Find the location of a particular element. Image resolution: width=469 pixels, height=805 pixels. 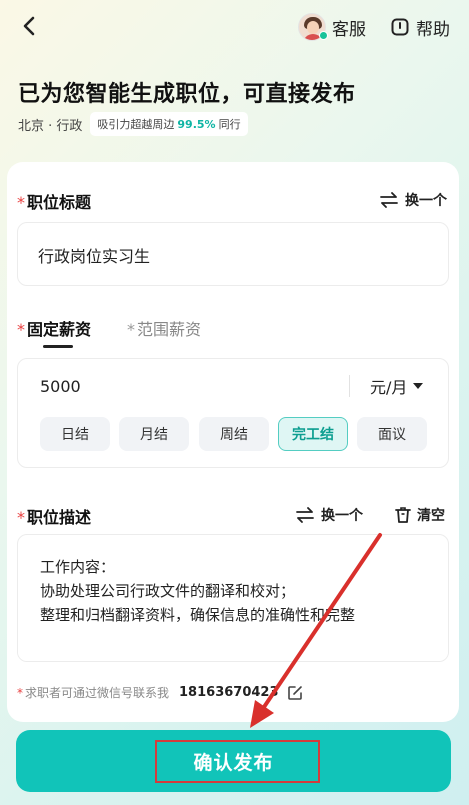

active-tab-indicator is located at coordinates (58, 346).